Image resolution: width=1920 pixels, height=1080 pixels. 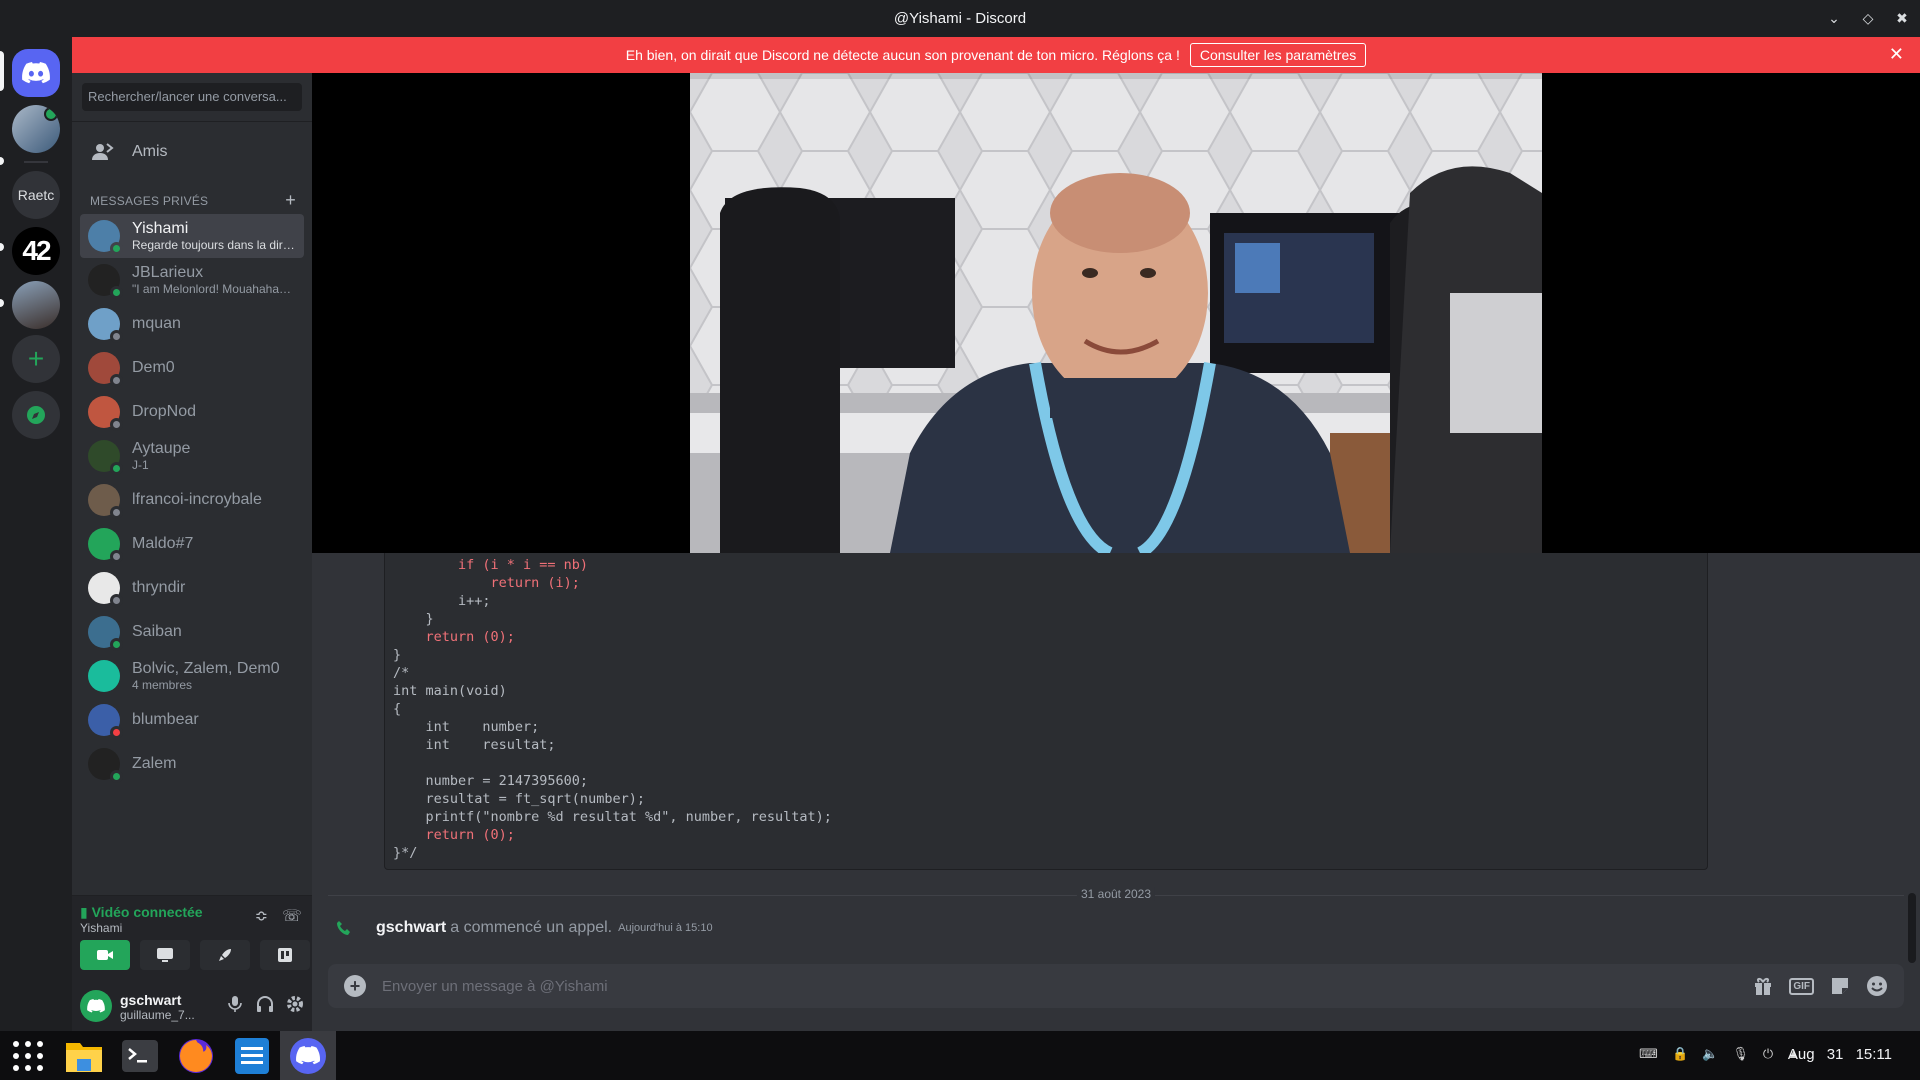 I want to click on user-controls, so click(x=265, y=1004).